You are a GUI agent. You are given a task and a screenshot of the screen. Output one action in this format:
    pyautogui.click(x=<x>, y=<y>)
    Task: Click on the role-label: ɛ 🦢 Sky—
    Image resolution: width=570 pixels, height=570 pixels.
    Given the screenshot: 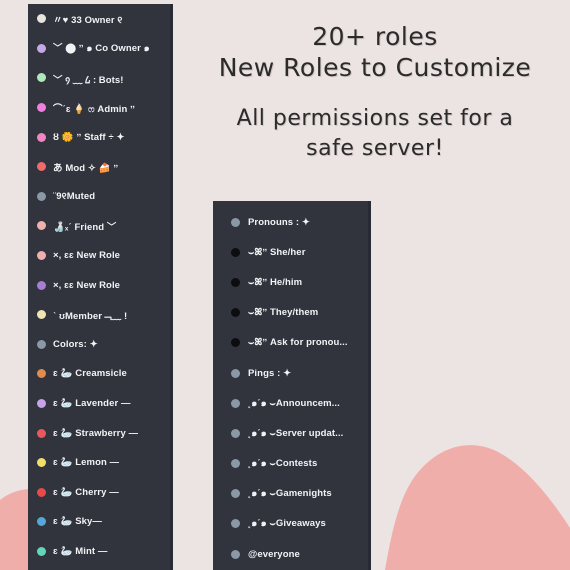 What is the action you would take?
    pyautogui.click(x=78, y=522)
    